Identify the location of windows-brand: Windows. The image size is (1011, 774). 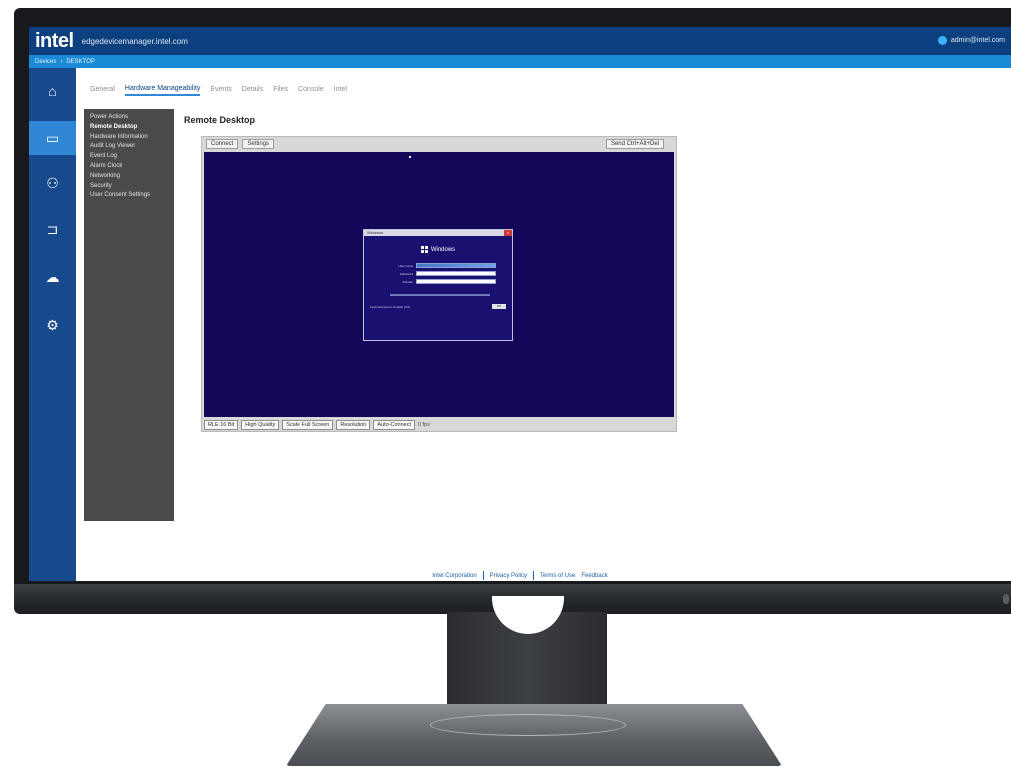
(438, 249).